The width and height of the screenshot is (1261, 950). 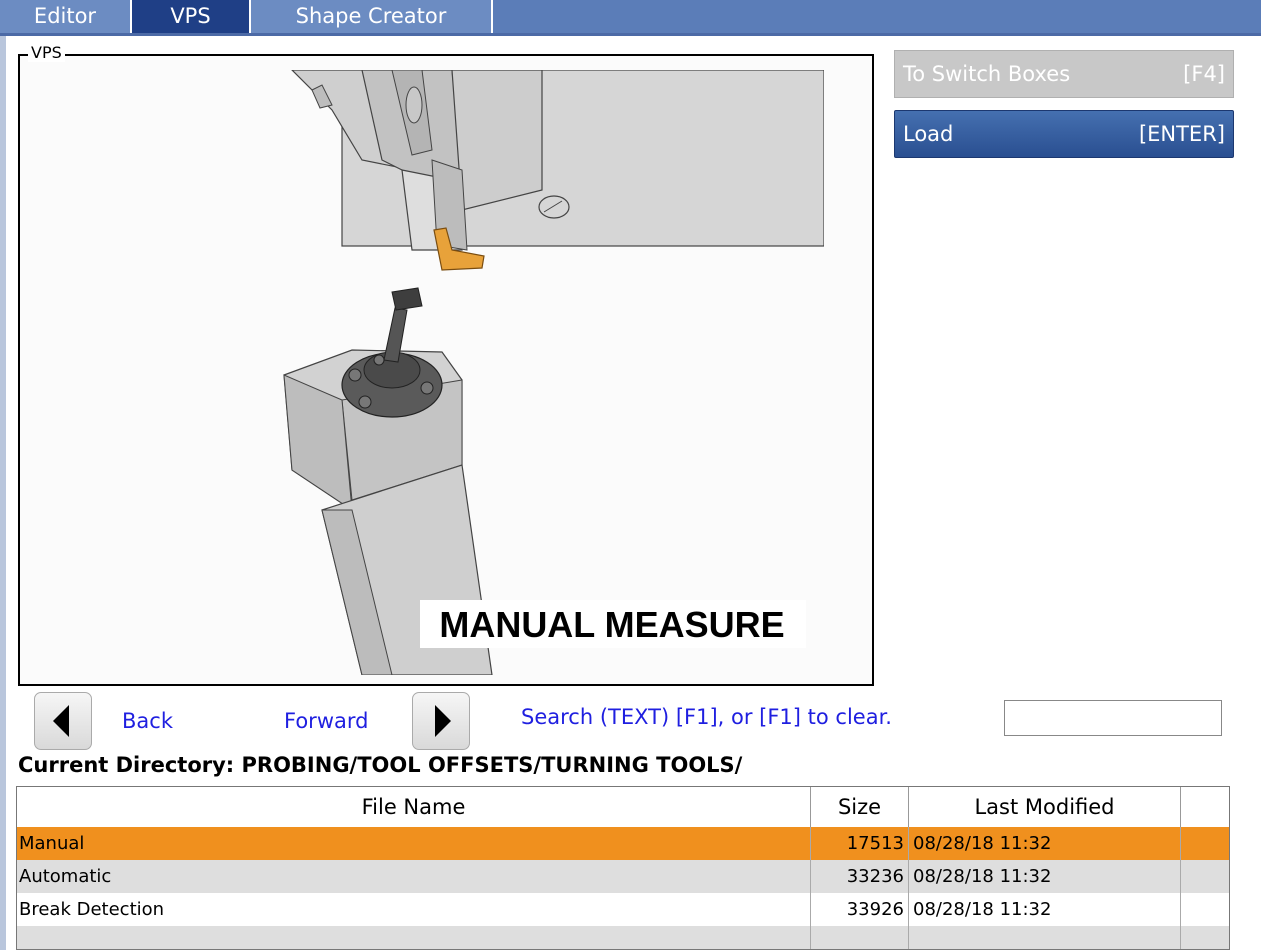 What do you see at coordinates (630, 16) in the screenshot?
I see `tab-bar: Editor VPS Shape Creator` at bounding box center [630, 16].